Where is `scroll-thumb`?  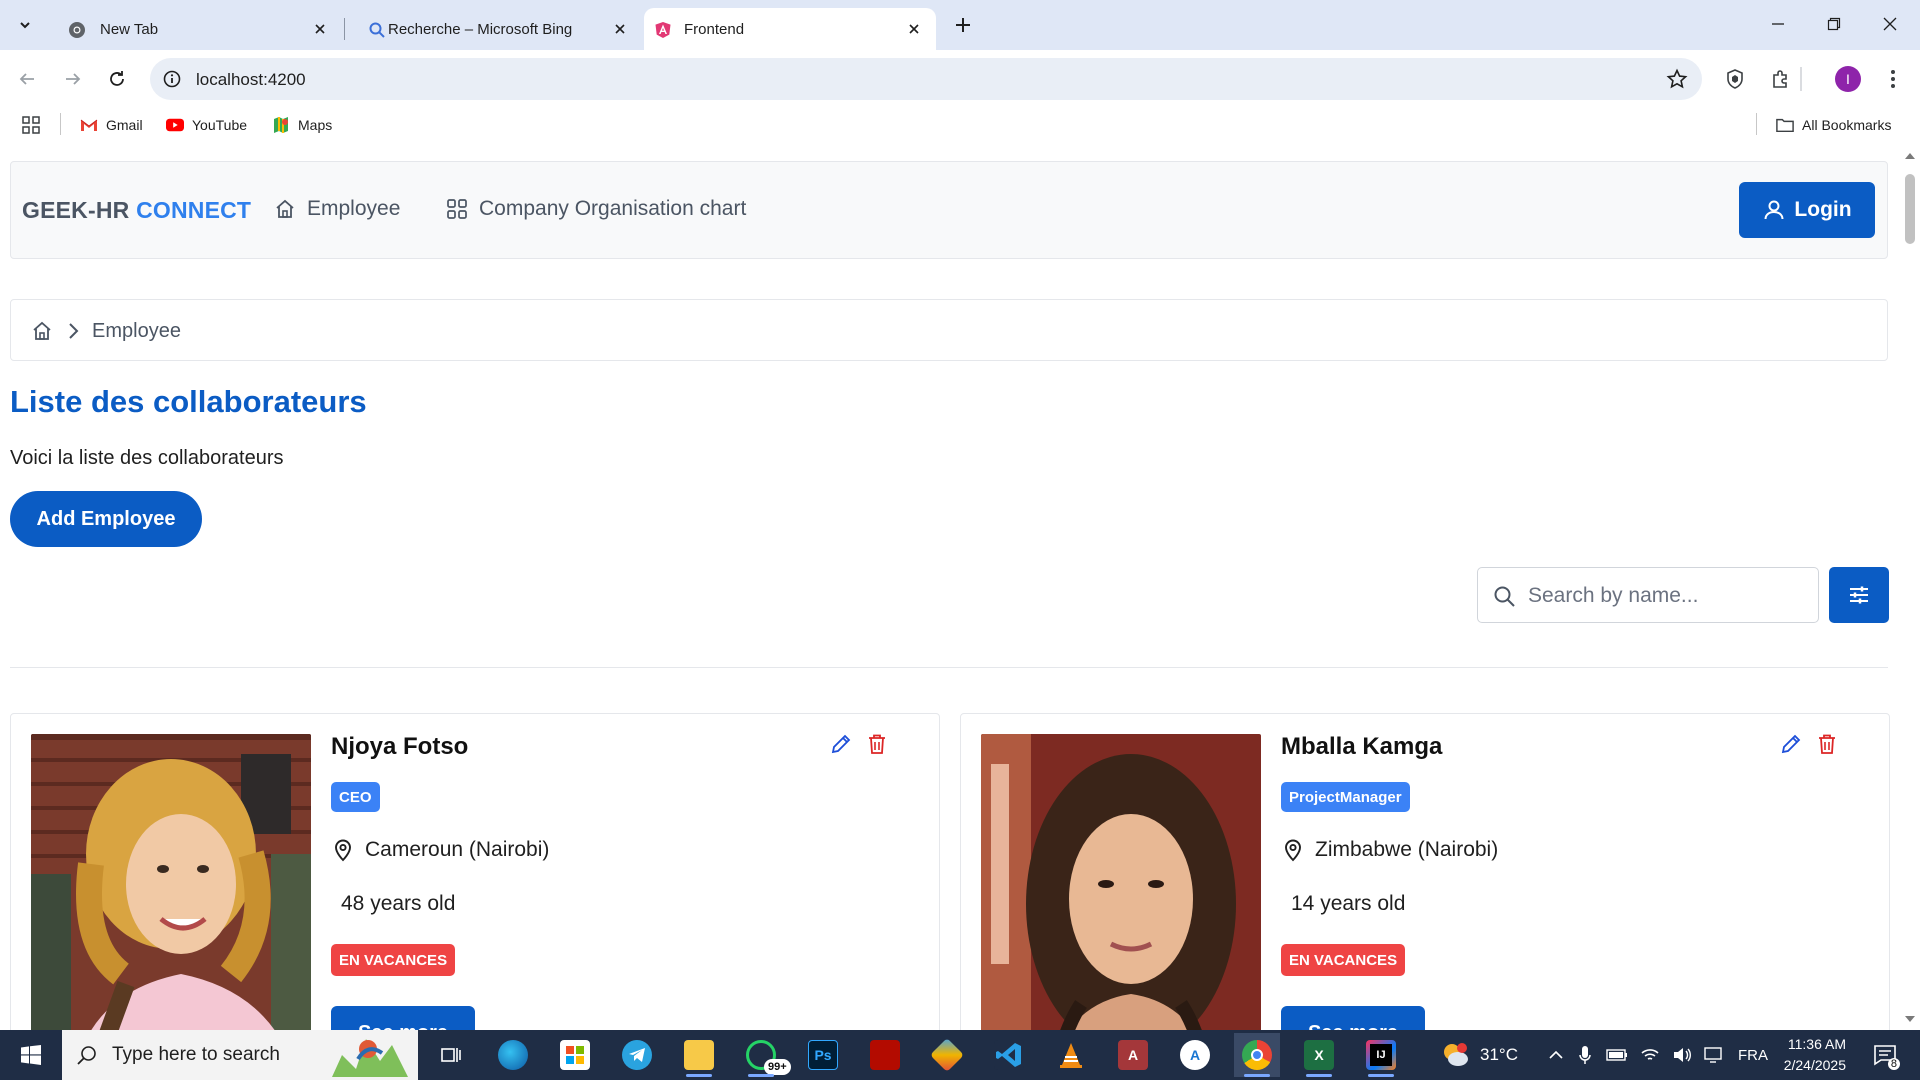
scroll-thumb is located at coordinates (1910, 209).